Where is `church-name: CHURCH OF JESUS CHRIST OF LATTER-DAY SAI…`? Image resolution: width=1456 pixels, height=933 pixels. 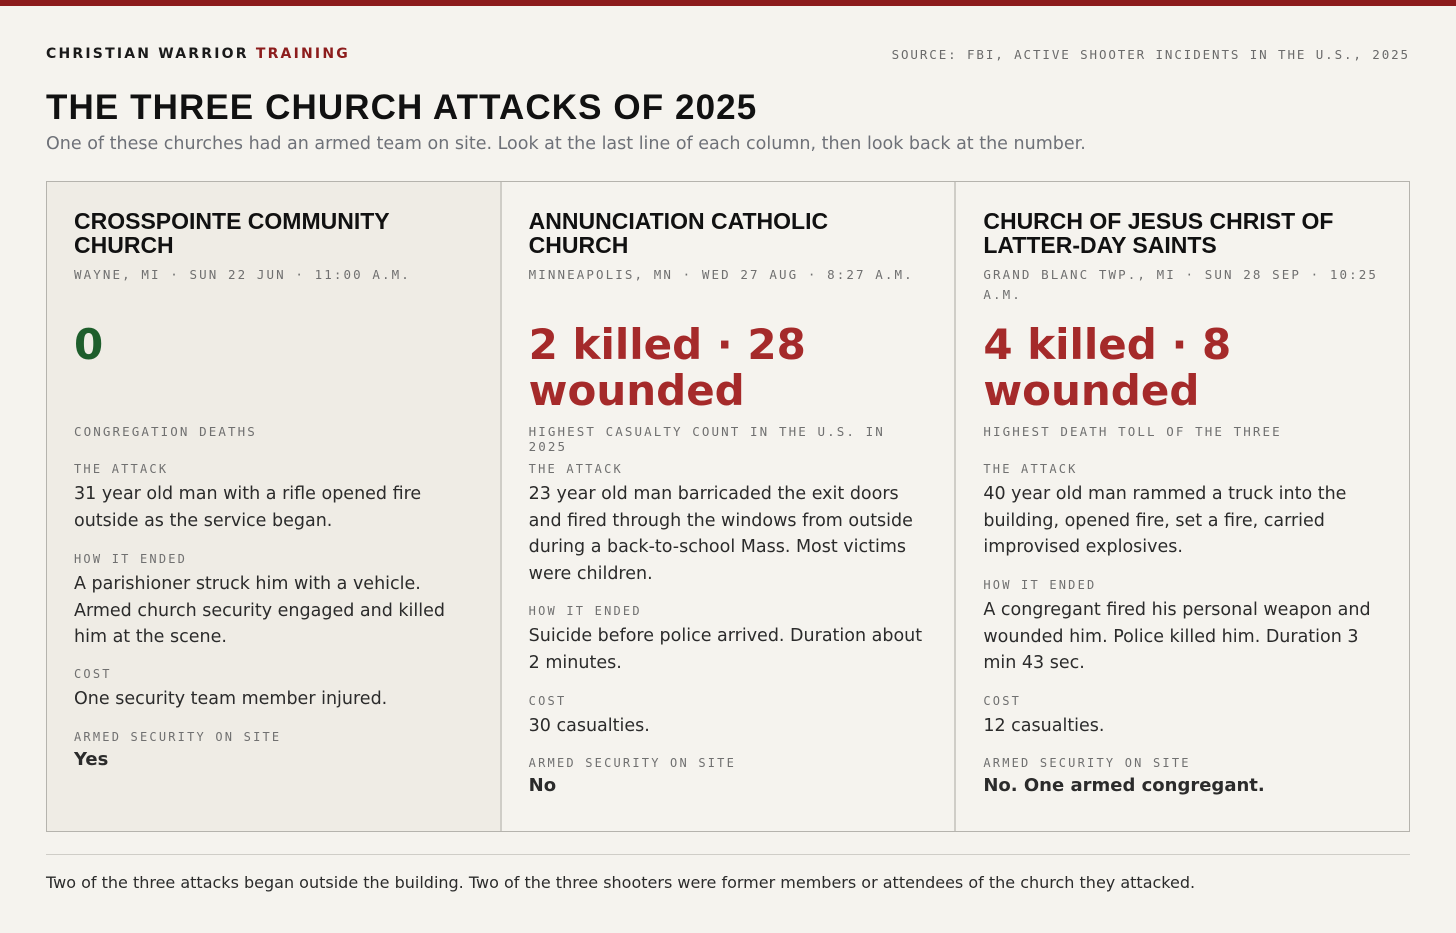 church-name: CHURCH OF JESUS CHRIST OF LATTER-DAY SAI… is located at coordinates (1158, 233).